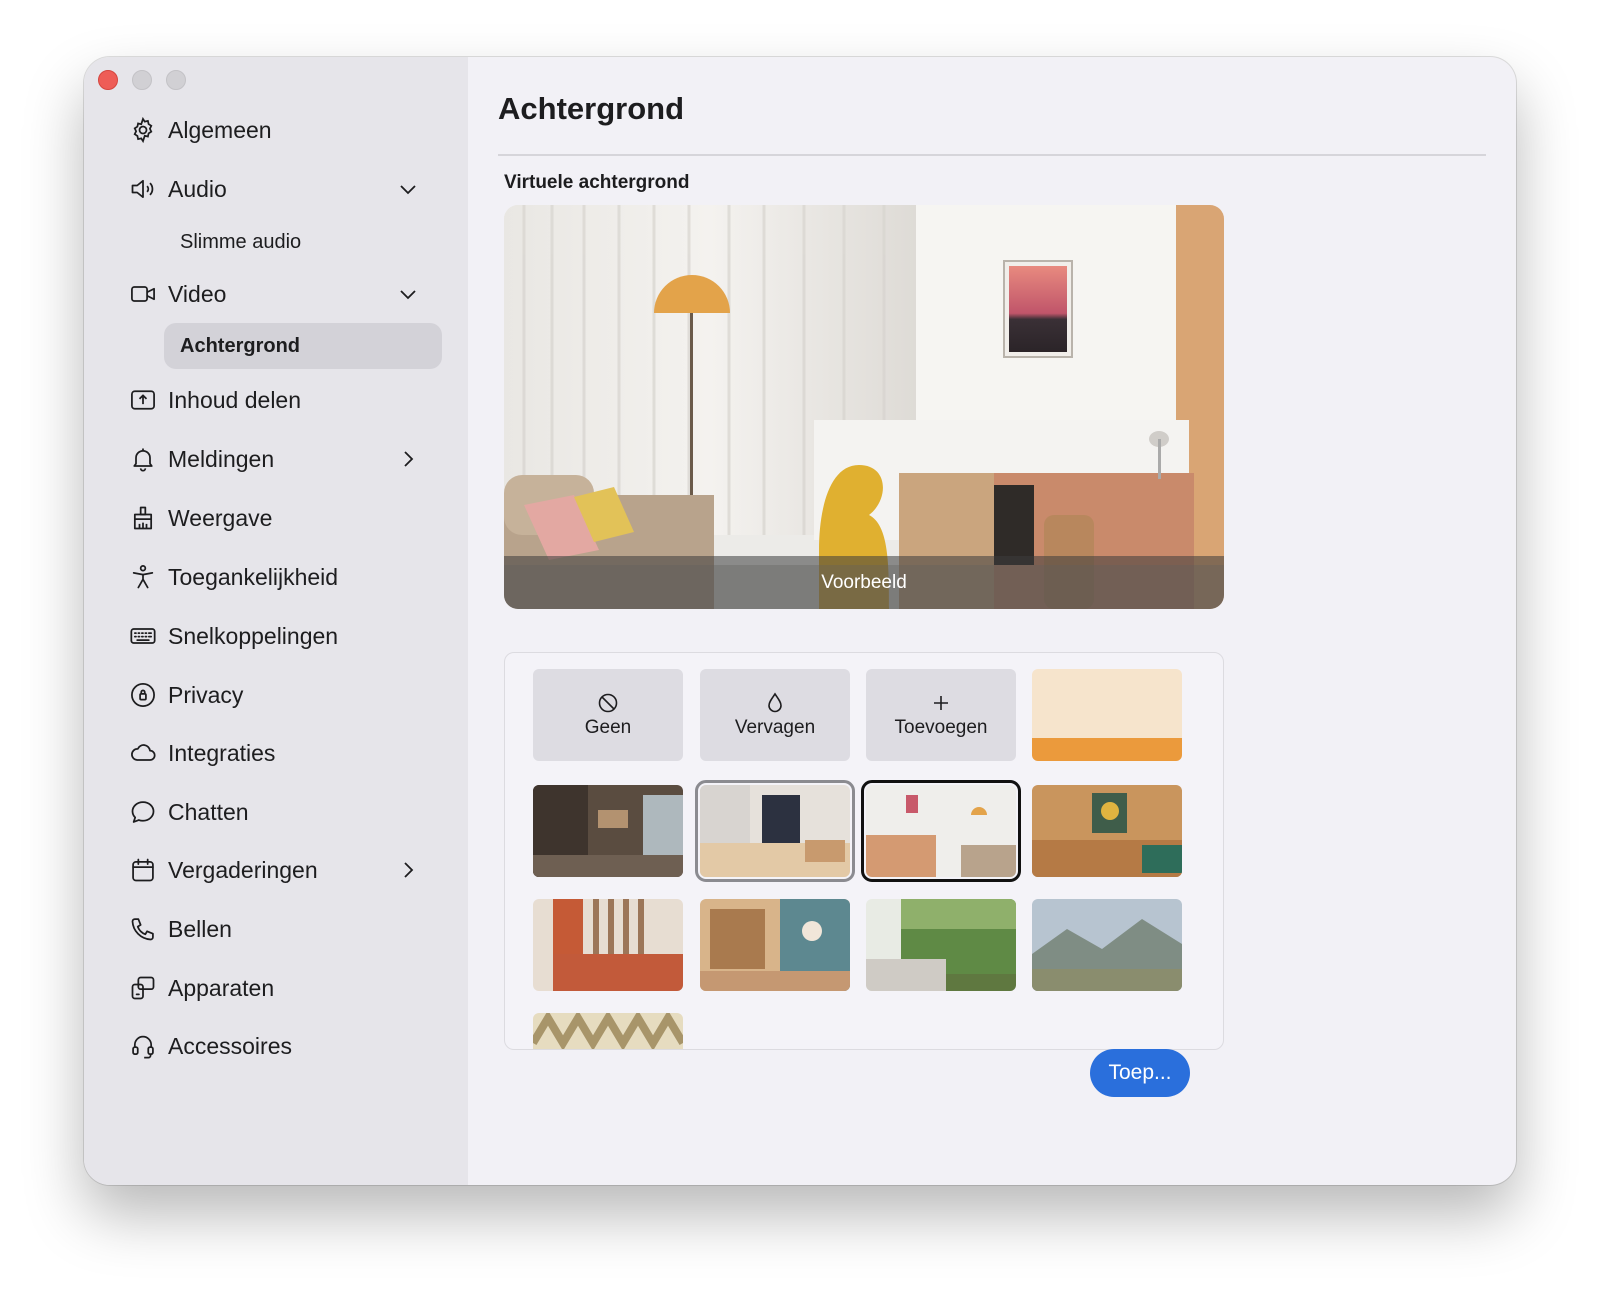 The width and height of the screenshot is (1600, 1296). I want to click on background-thumbnail-mountains-blur, so click(1107, 945).